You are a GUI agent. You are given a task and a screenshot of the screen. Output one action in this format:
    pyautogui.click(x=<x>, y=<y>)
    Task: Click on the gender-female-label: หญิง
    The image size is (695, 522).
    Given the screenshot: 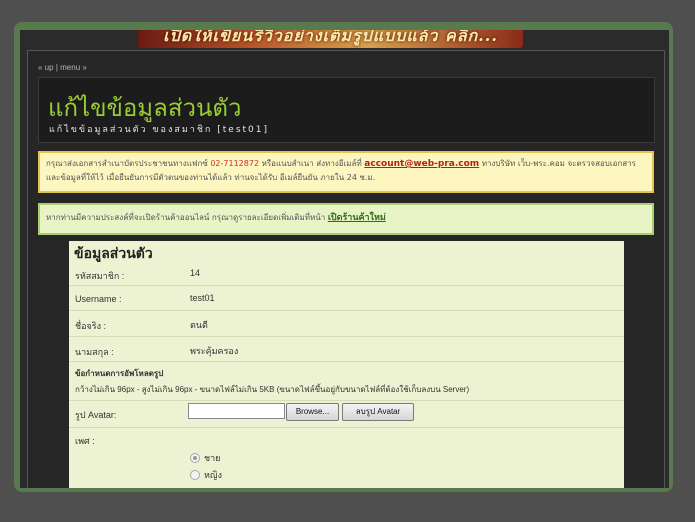 What is the action you would take?
    pyautogui.click(x=213, y=475)
    